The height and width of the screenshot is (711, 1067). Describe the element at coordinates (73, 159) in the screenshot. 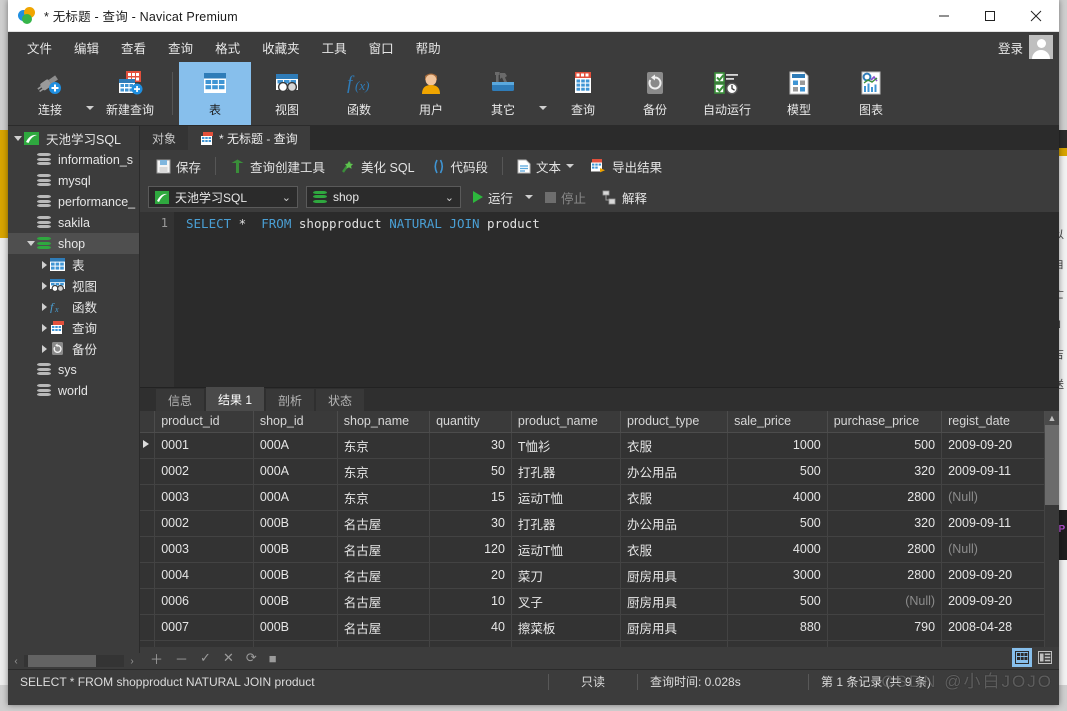

I see `tree-node-information_s: information_s` at that location.